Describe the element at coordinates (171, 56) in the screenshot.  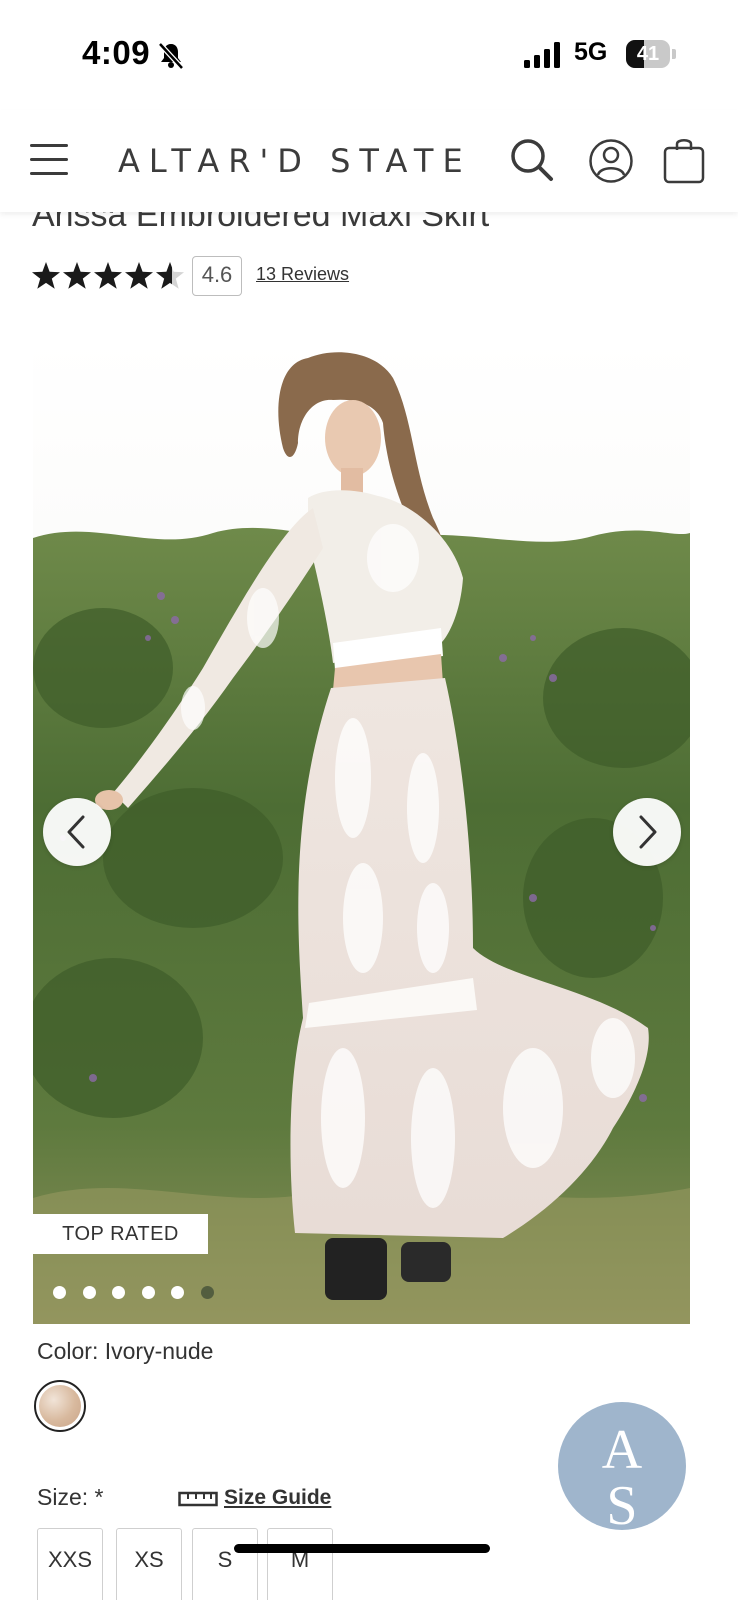
I see `bell-slash-icon` at that location.